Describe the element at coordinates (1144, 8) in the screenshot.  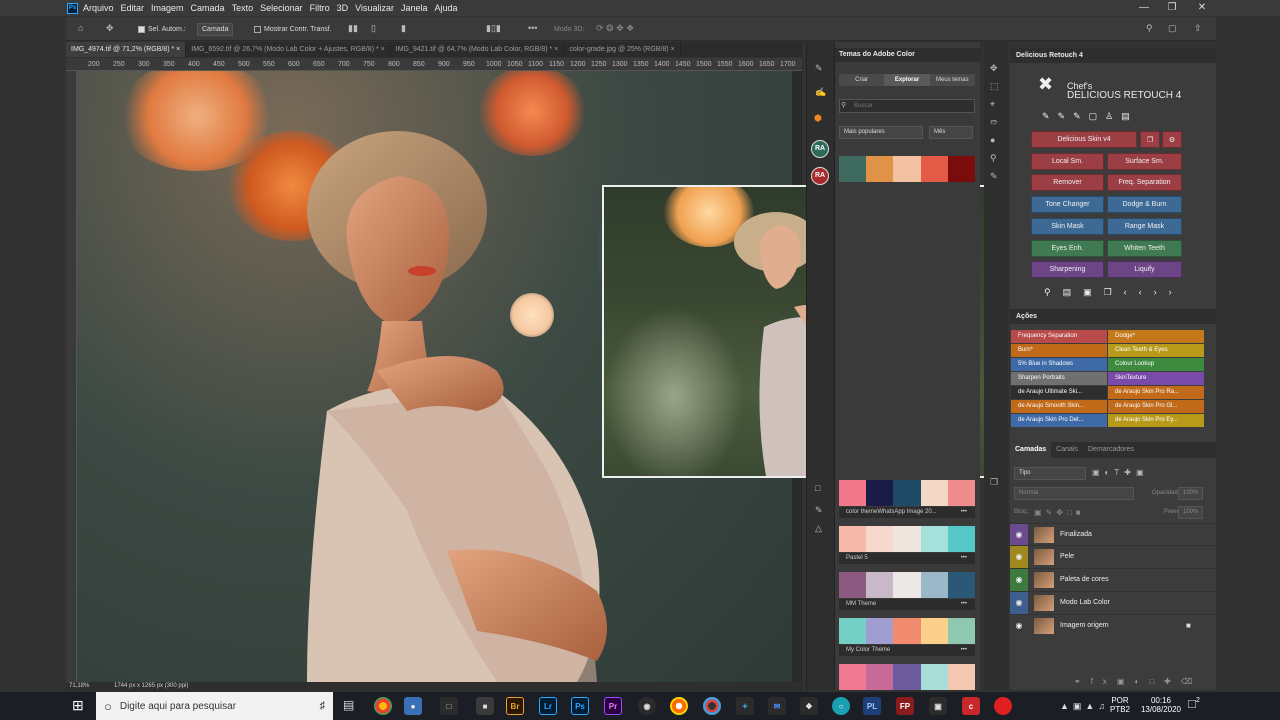
I see `minimize-button: —` at that location.